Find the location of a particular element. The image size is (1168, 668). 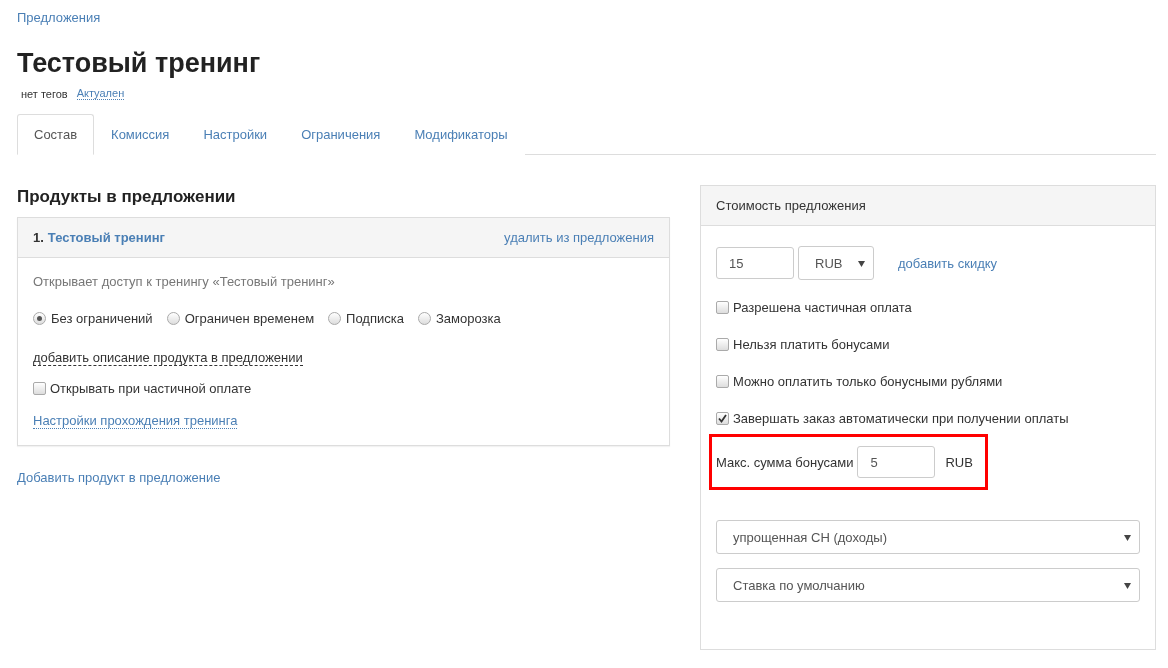

tab: Состав is located at coordinates (56, 134).